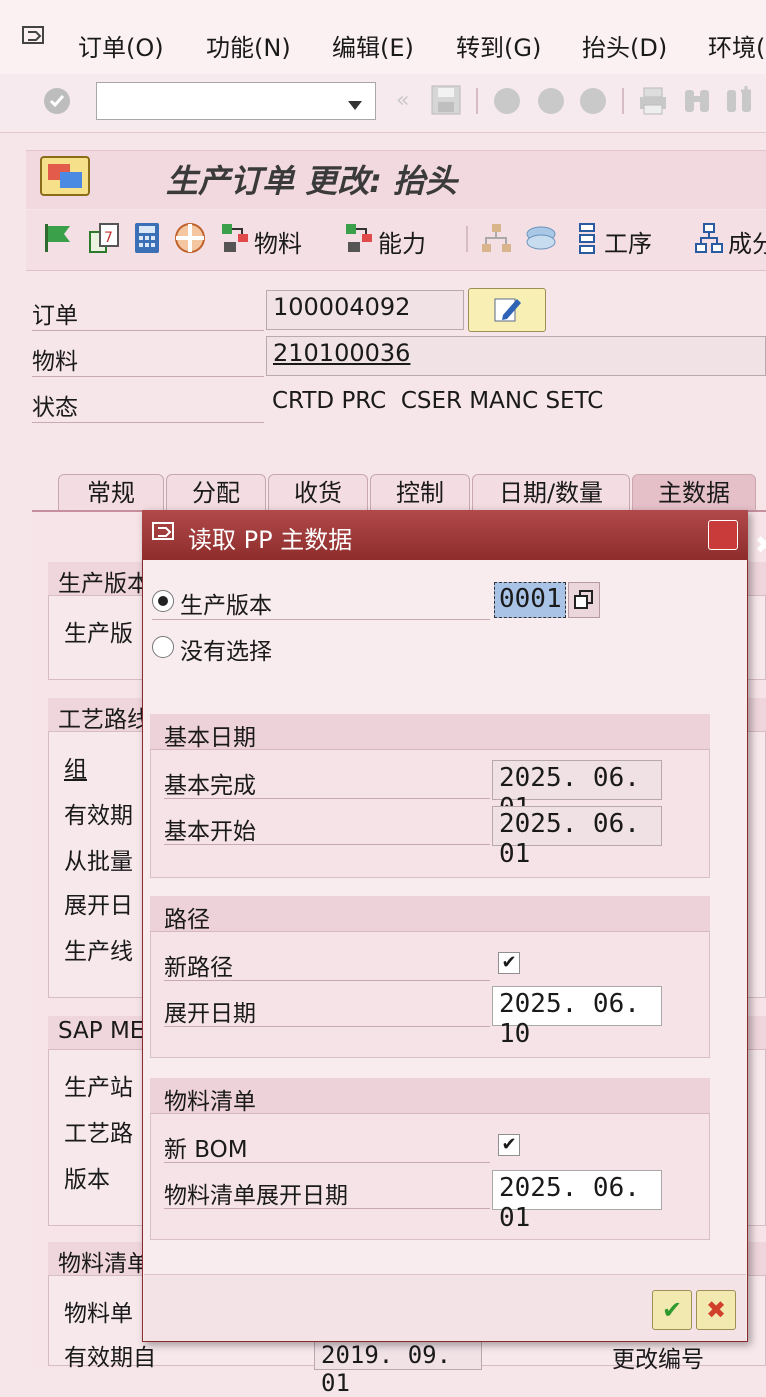  Describe the element at coordinates (98, 1134) in the screenshot. I see `sapme-routing-label: 工艺路` at that location.